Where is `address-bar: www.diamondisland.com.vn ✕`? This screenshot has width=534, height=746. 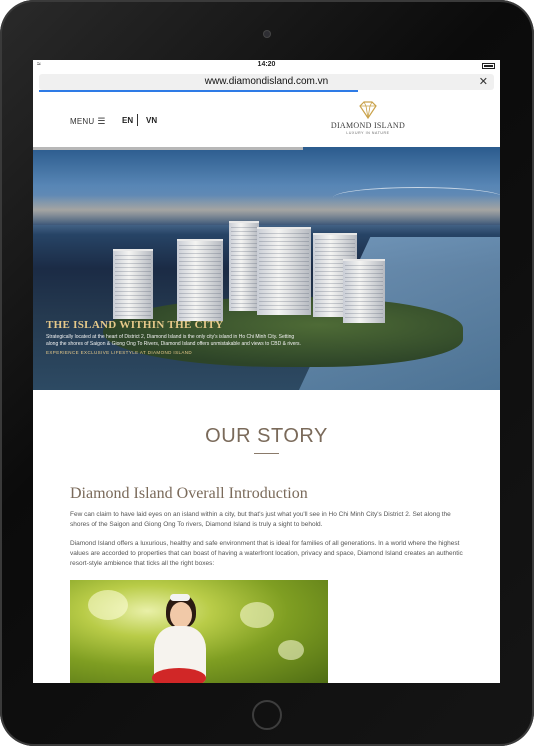 address-bar: www.diamondisland.com.vn ✕ is located at coordinates (266, 83).